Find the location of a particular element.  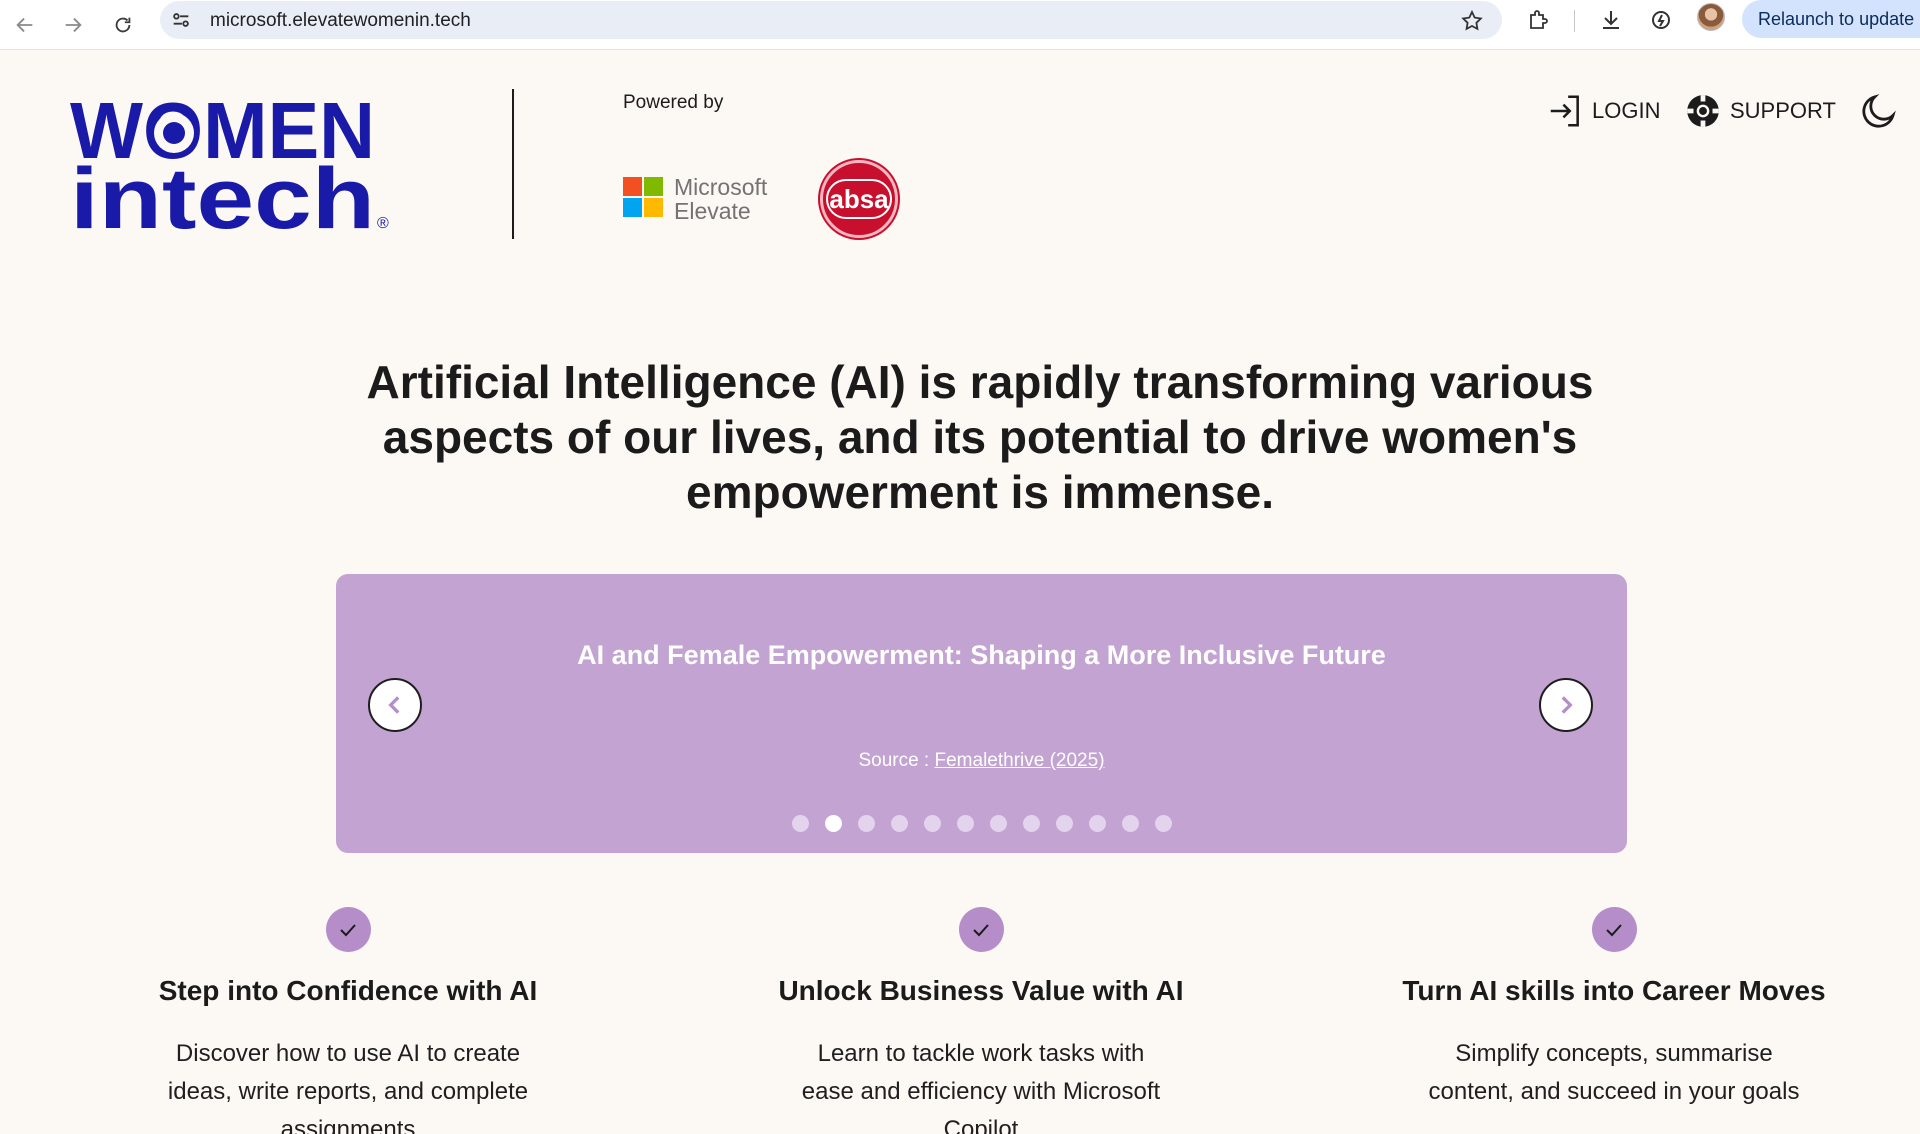

site-settings-icon is located at coordinates (181, 20).